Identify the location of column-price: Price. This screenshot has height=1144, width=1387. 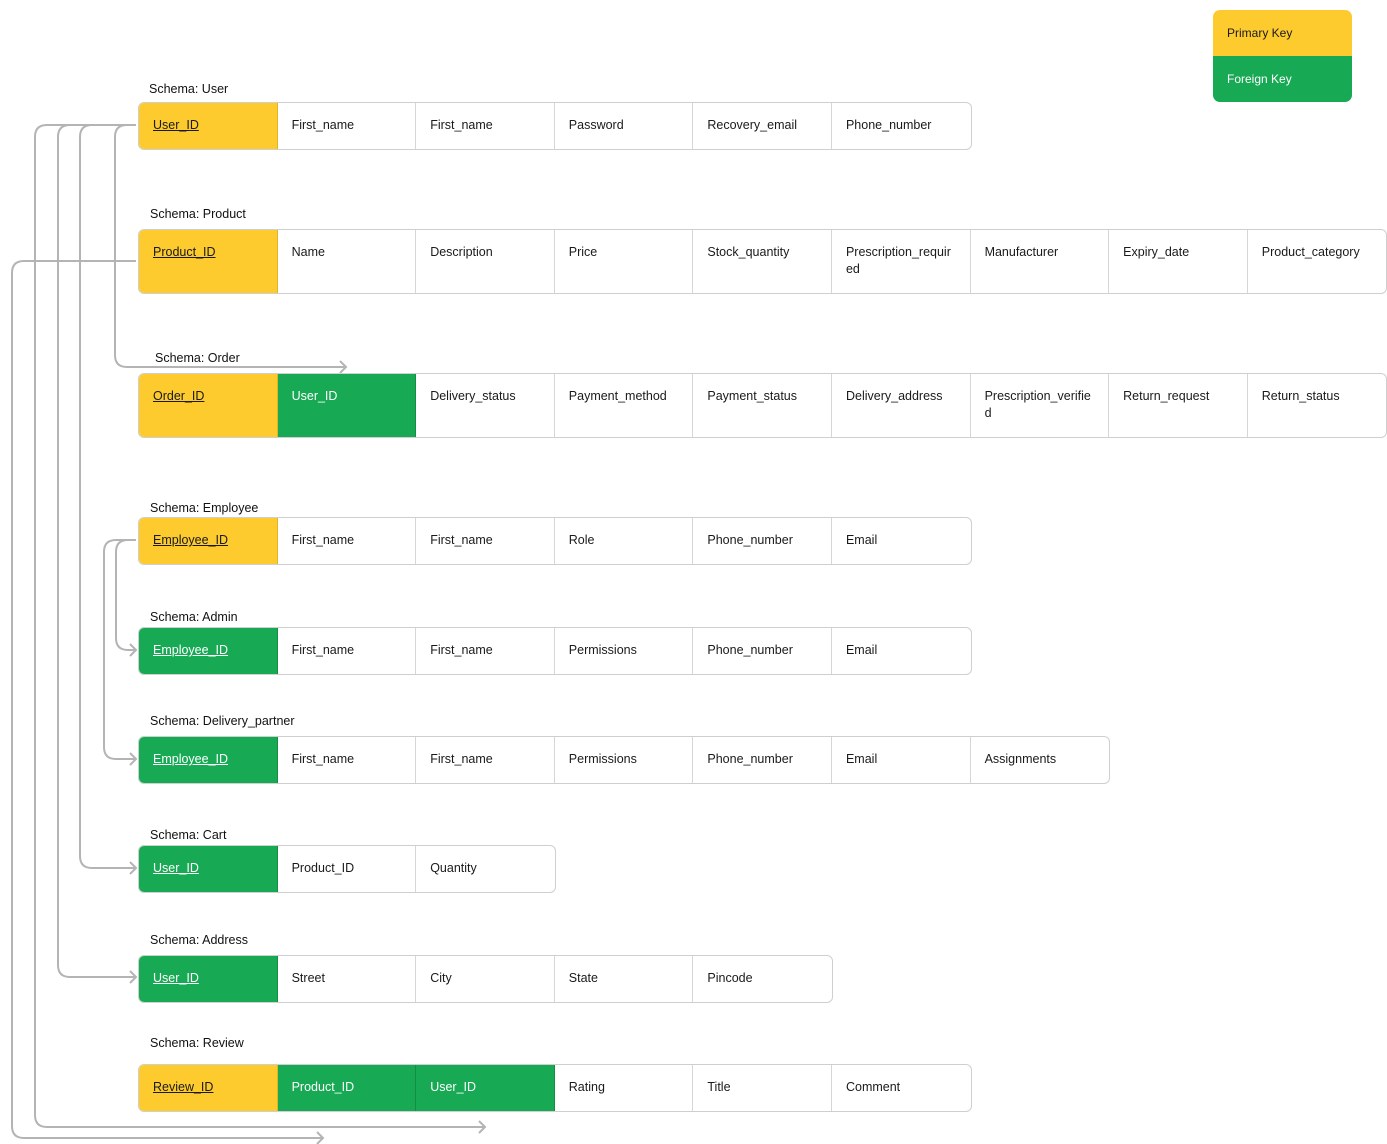
(624, 261).